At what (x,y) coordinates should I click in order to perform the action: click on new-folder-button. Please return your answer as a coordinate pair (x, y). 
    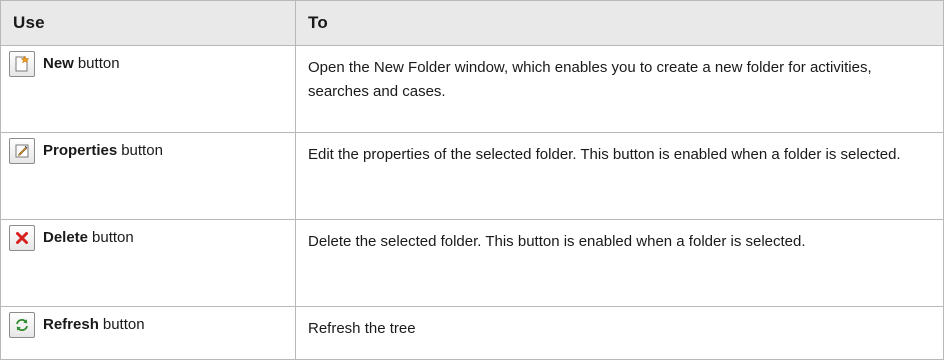
    Looking at the image, I should click on (22, 64).